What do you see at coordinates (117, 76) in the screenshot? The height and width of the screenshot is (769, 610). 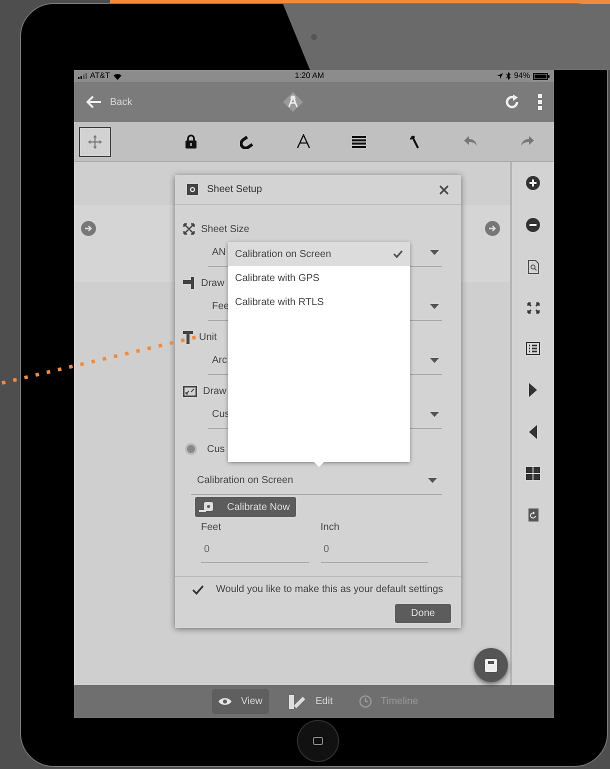 I see `wifi-icon` at bounding box center [117, 76].